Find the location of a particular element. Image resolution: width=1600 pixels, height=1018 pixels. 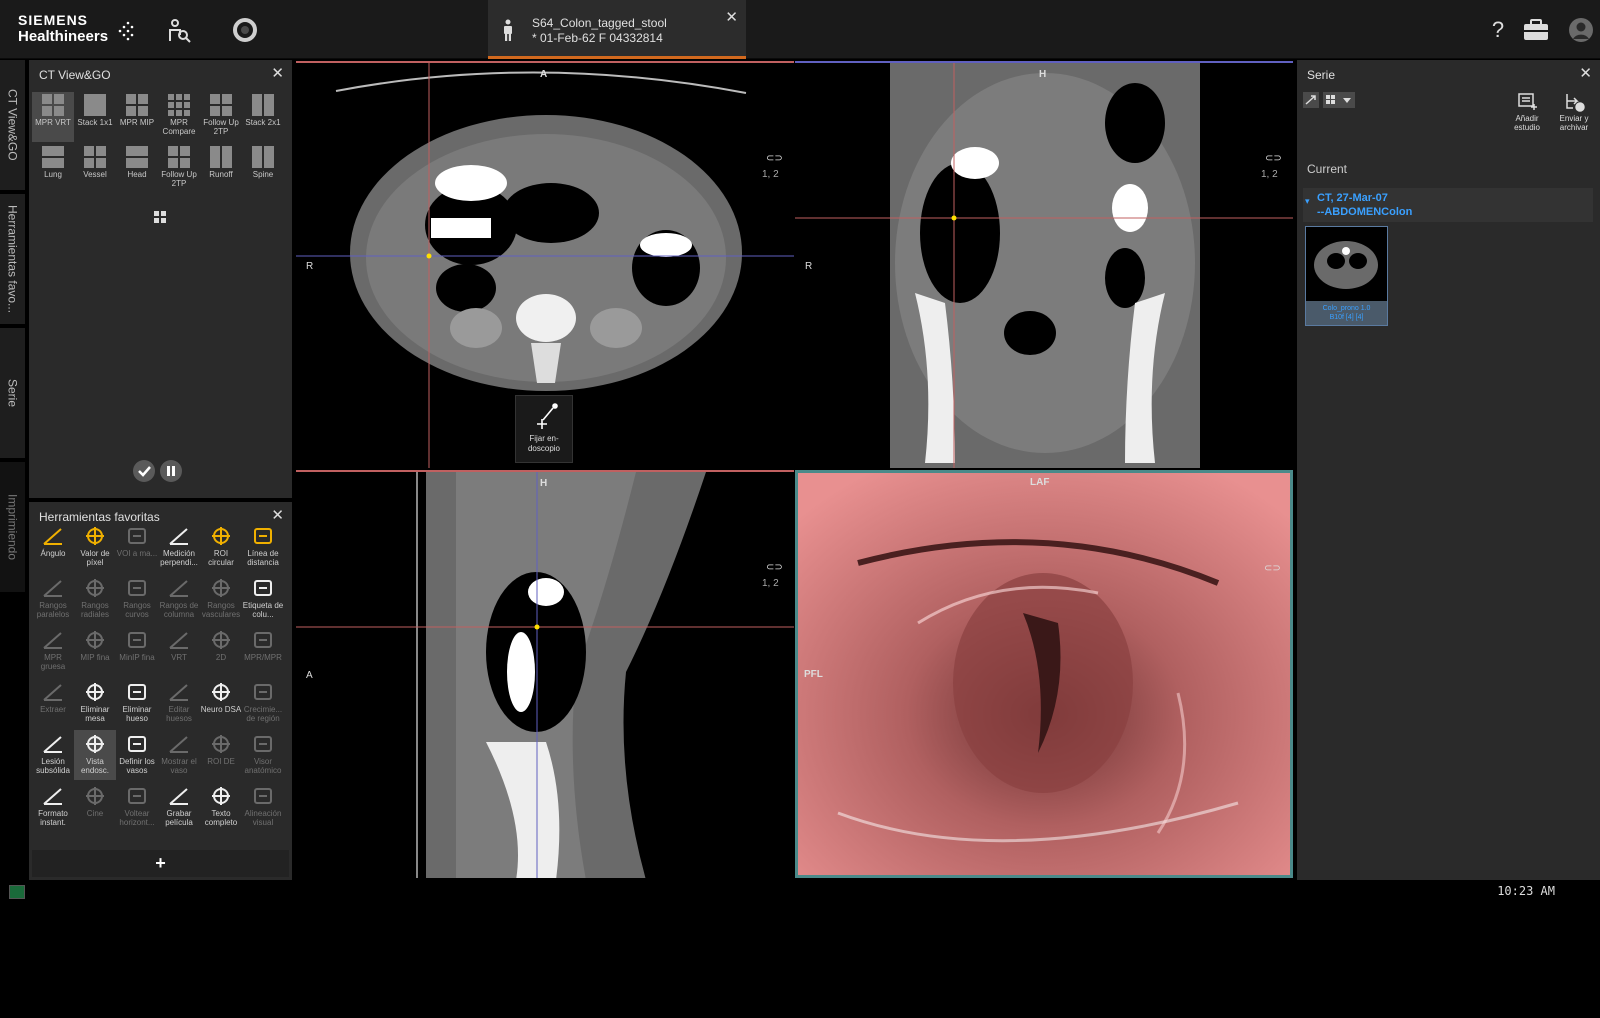

sagittal-viewport: H A ⊂⊃ 1, 2 is located at coordinates (545, 674).